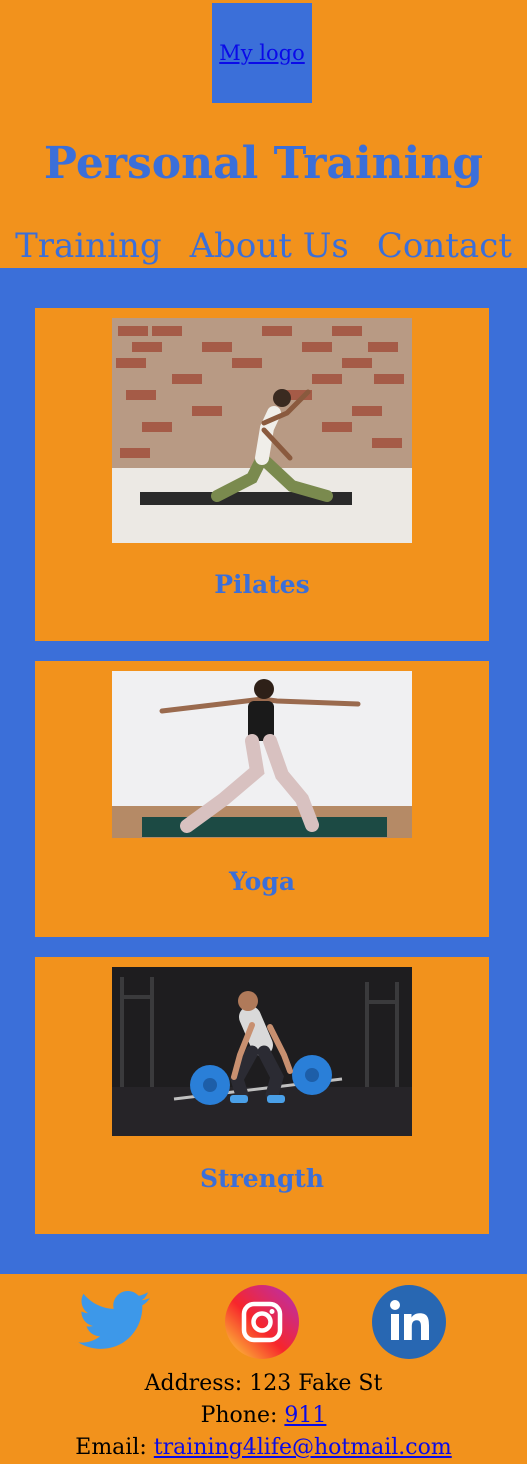  I want to click on strength-photo, so click(262, 1051).